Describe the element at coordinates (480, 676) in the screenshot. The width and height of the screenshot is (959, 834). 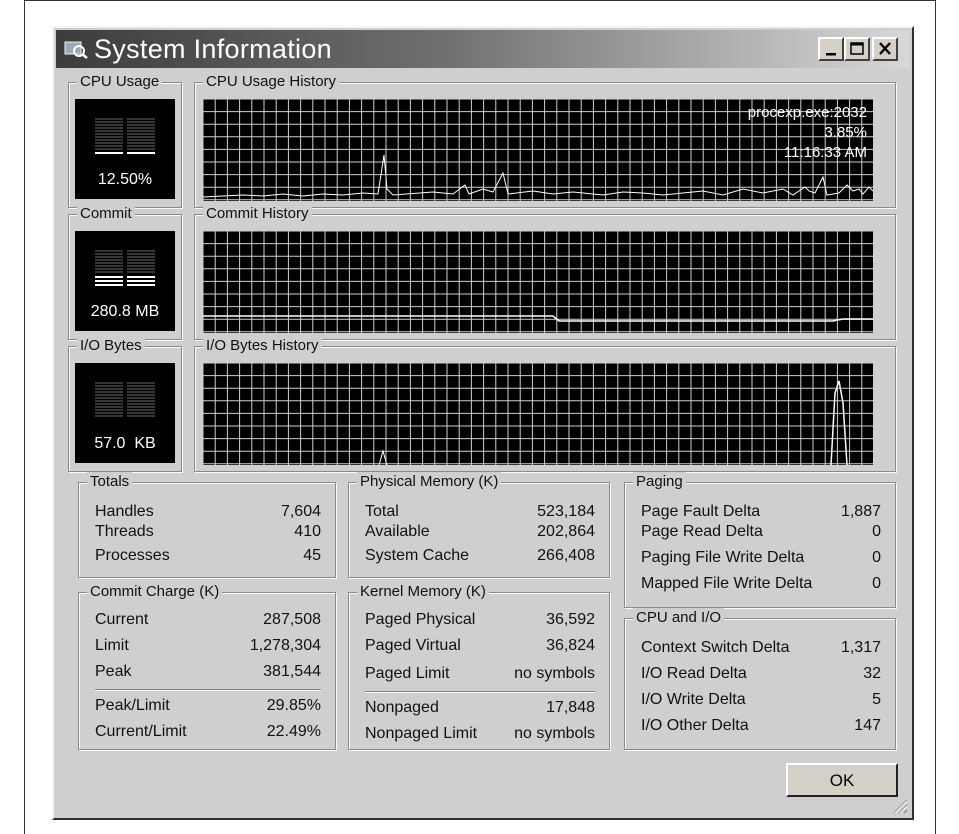
I see `kernel-row-paged-limit: Paged Limit no symbols` at that location.